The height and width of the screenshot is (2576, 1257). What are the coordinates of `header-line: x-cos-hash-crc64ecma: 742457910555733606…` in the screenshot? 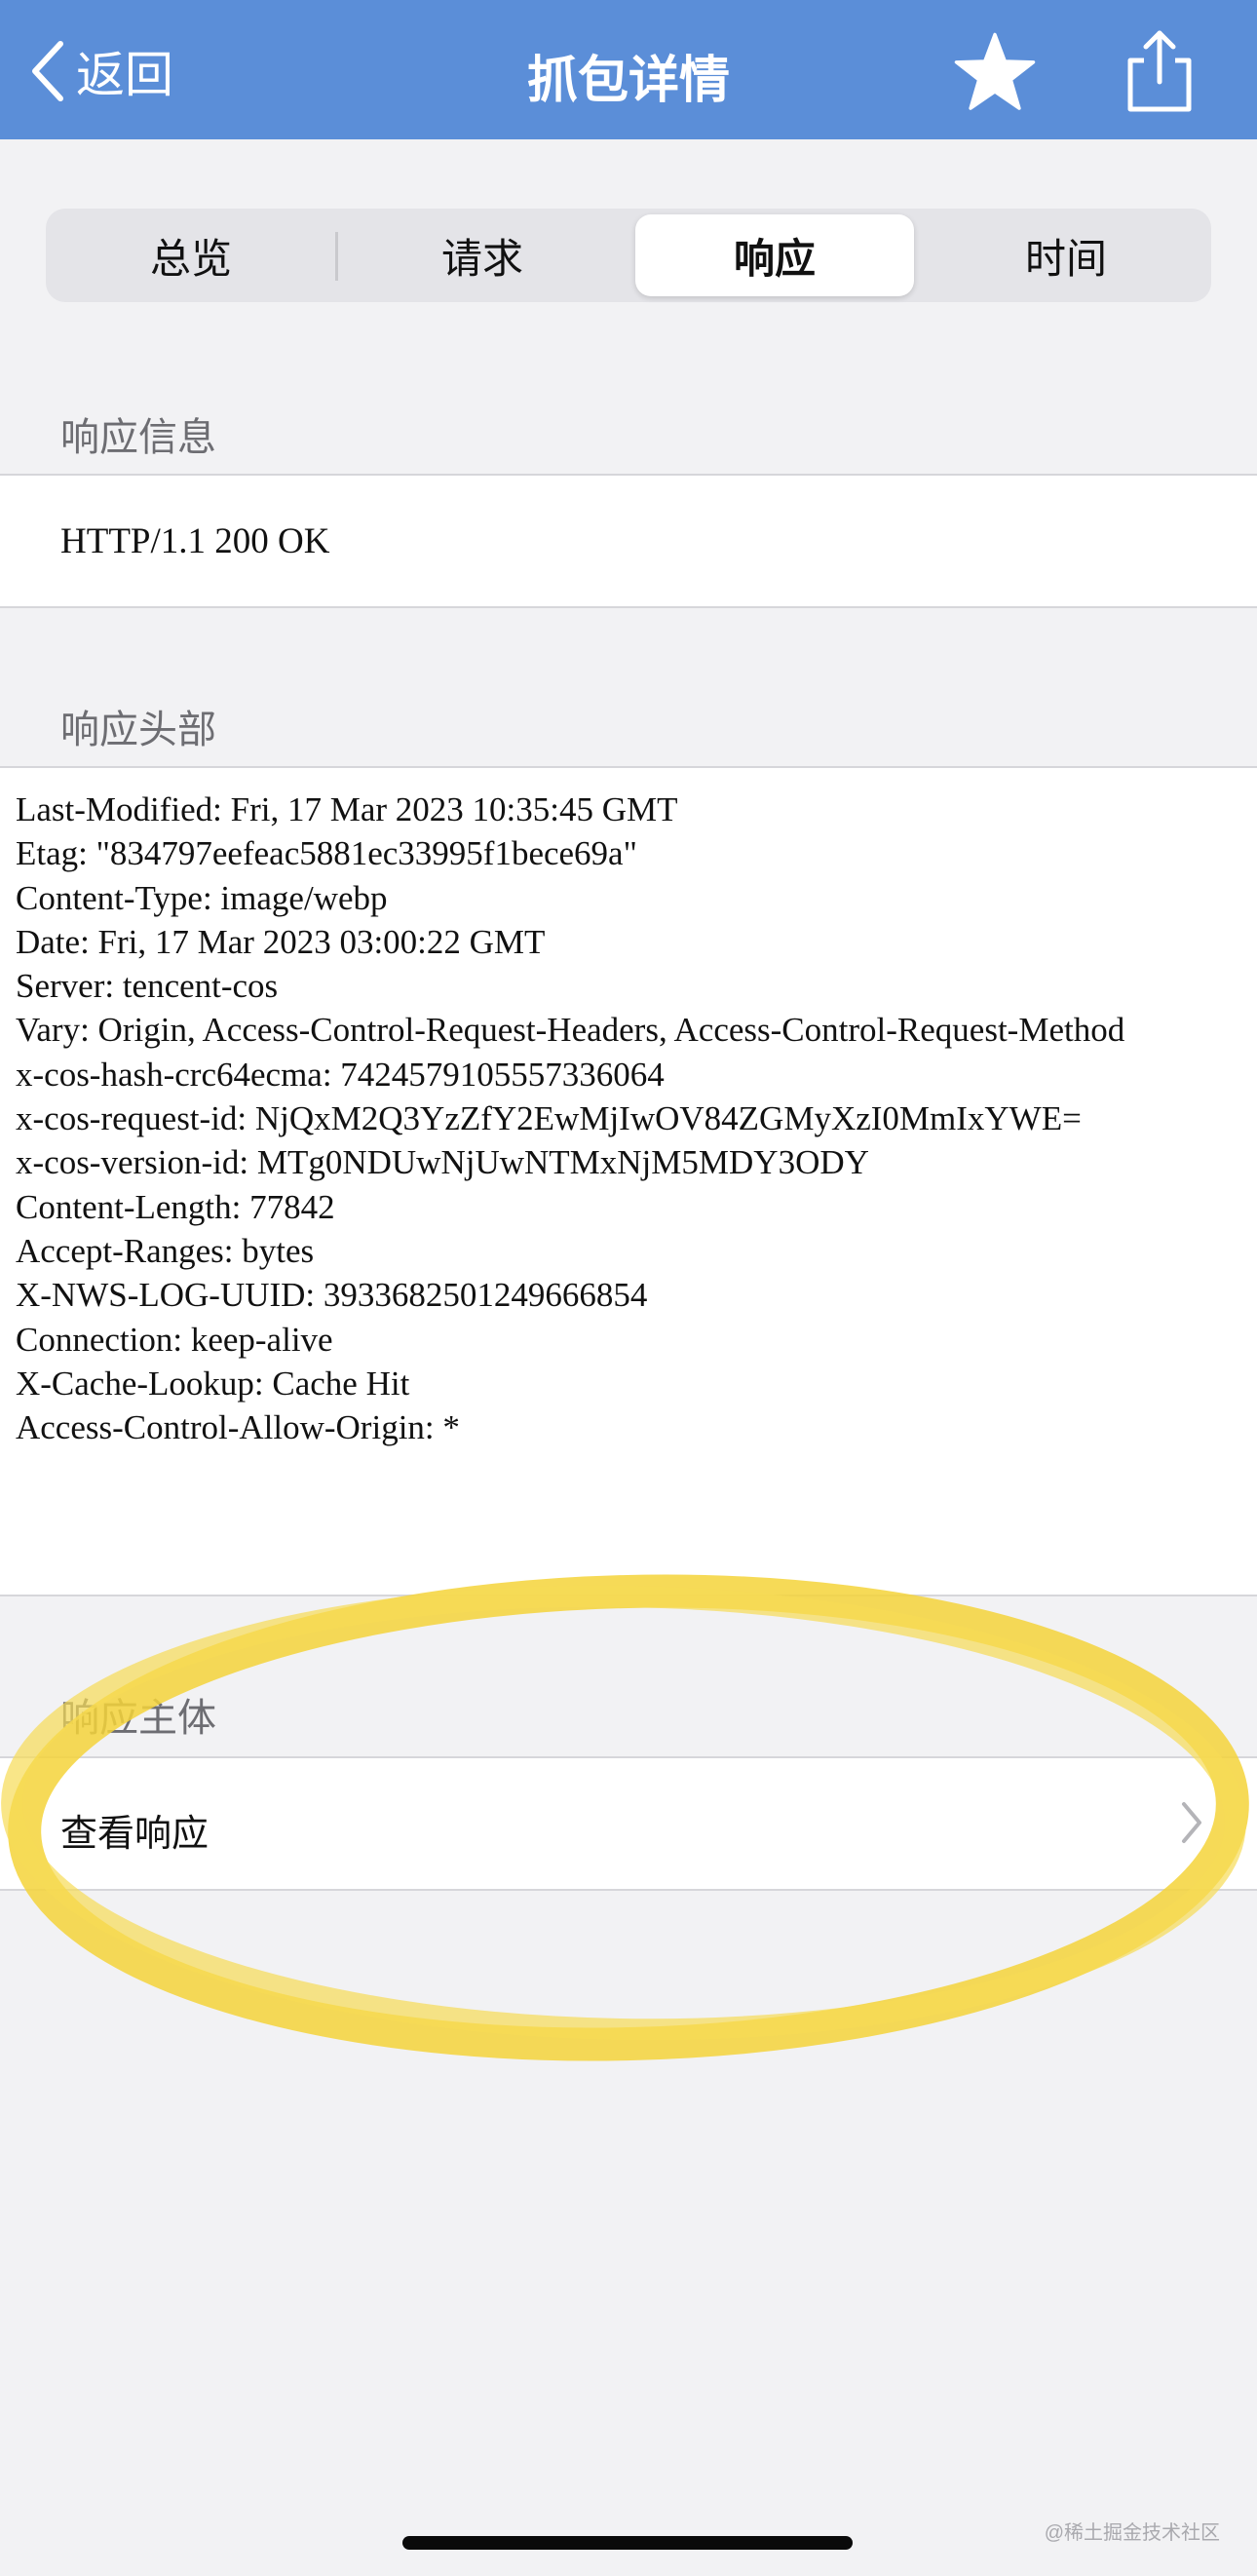 It's located at (340, 1074).